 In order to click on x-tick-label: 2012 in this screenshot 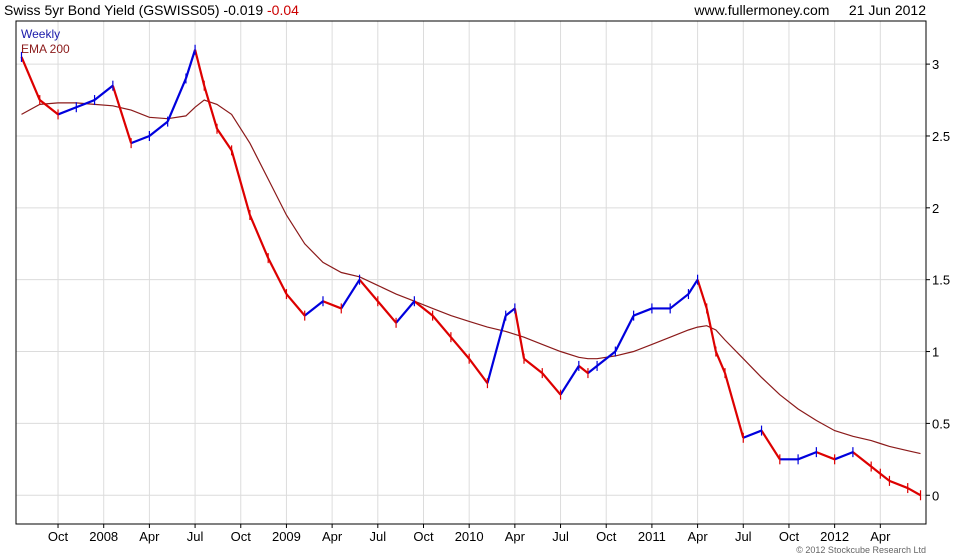, I will do `click(834, 536)`.